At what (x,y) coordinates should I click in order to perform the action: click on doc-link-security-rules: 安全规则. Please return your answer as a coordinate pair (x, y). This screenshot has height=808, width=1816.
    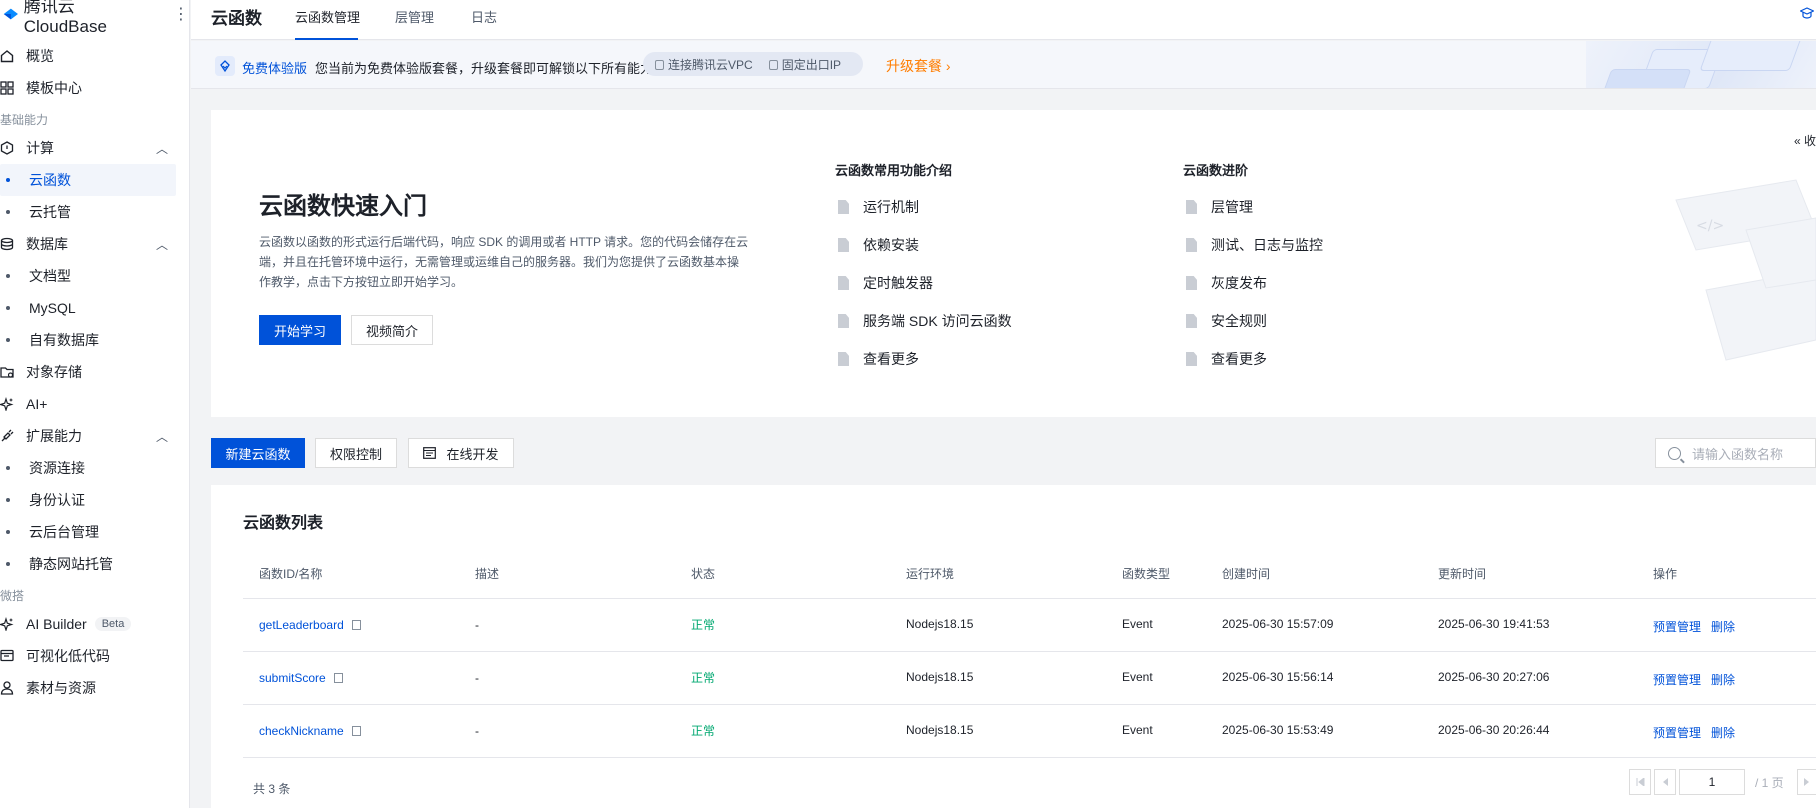
    Looking at the image, I should click on (1226, 321).